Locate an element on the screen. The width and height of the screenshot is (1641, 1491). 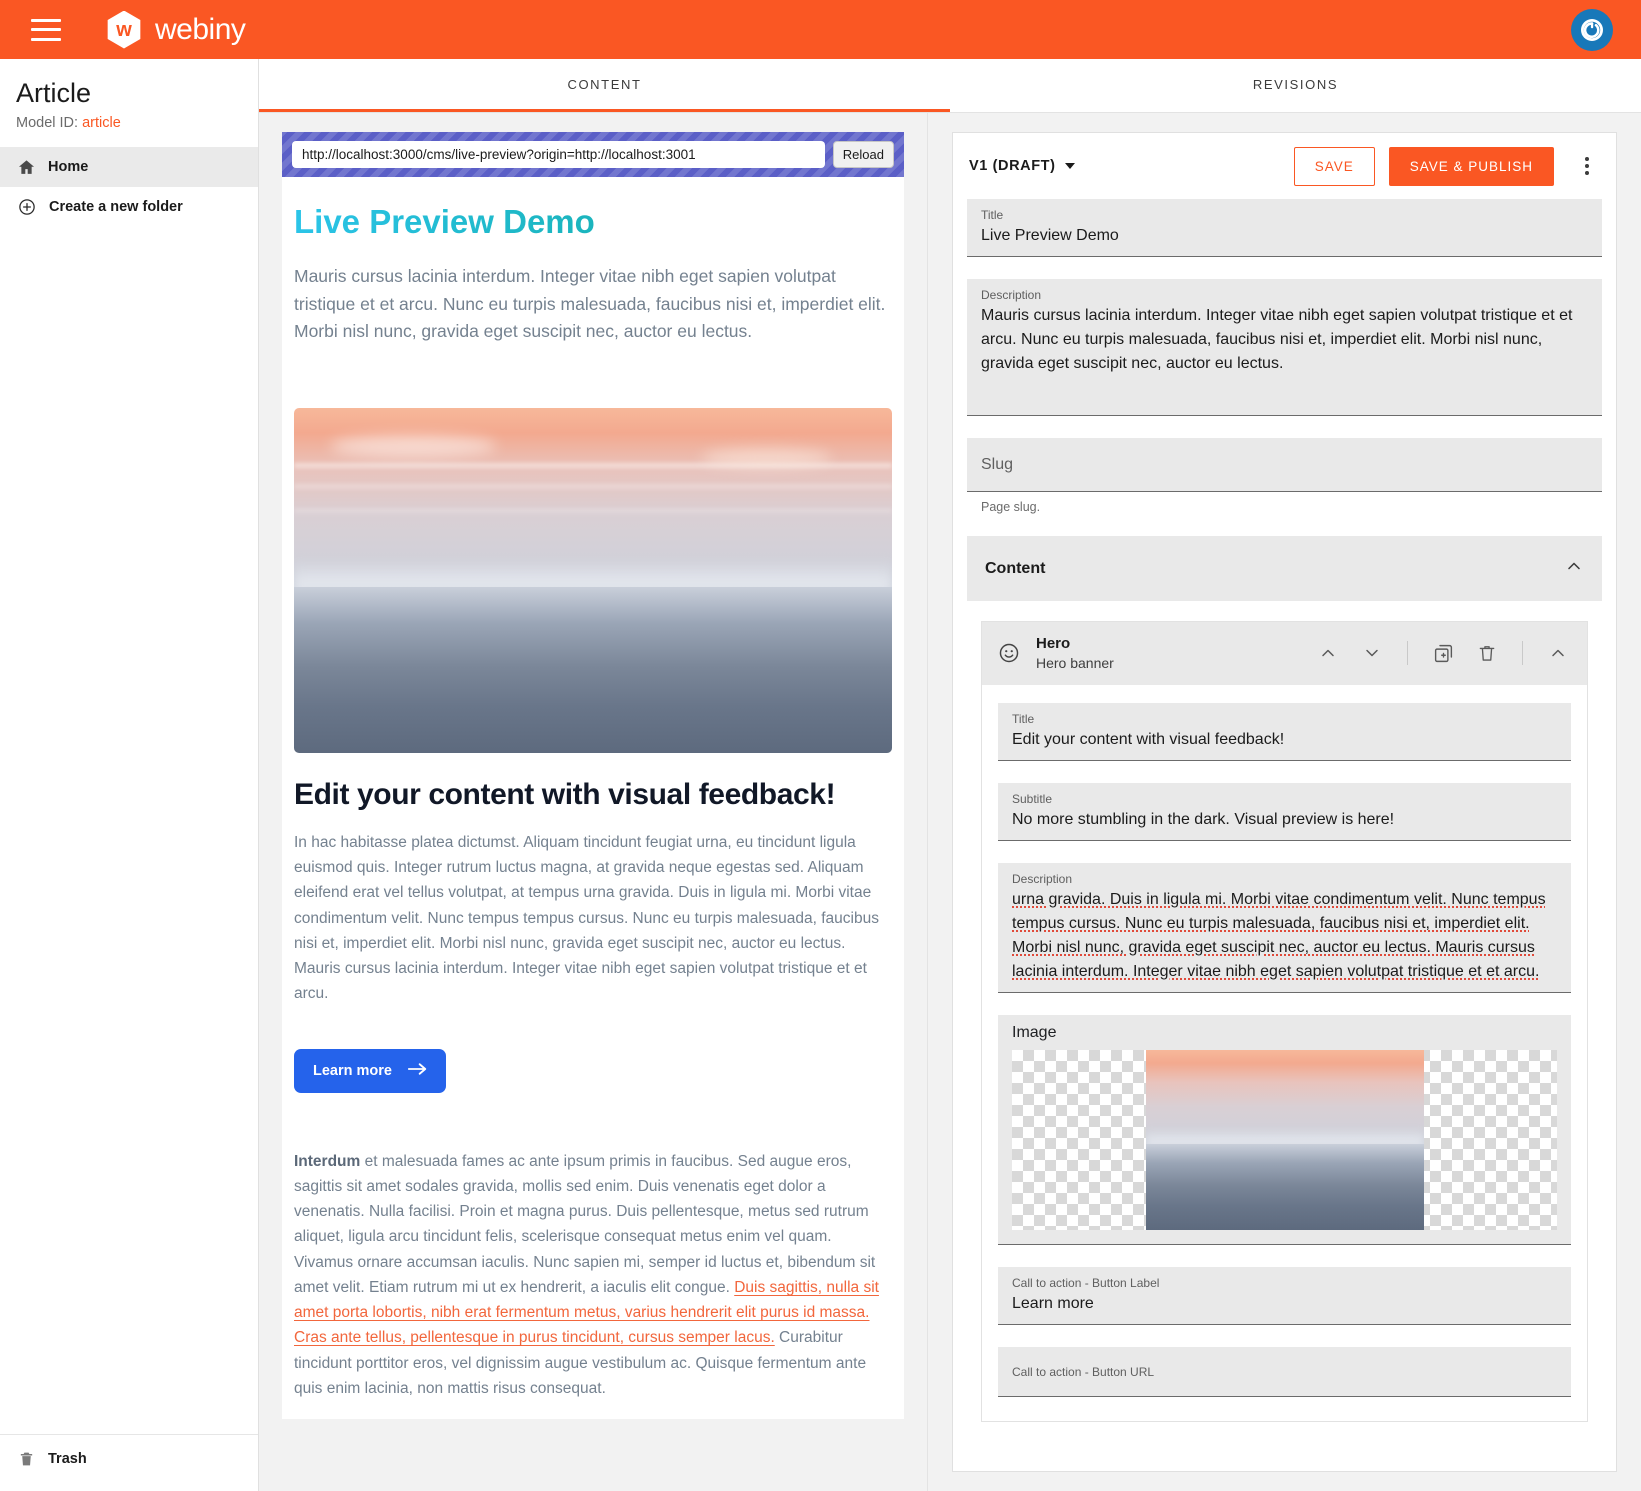
content-accordion-header: Content is located at coordinates (1284, 568).